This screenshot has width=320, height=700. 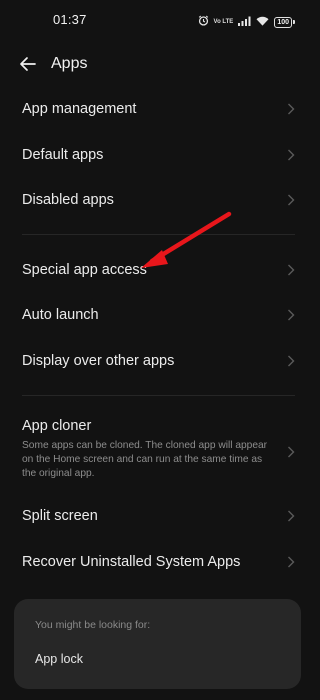 What do you see at coordinates (131, 562) in the screenshot?
I see `menu-item-label: Recover Uninstalled System Apps` at bounding box center [131, 562].